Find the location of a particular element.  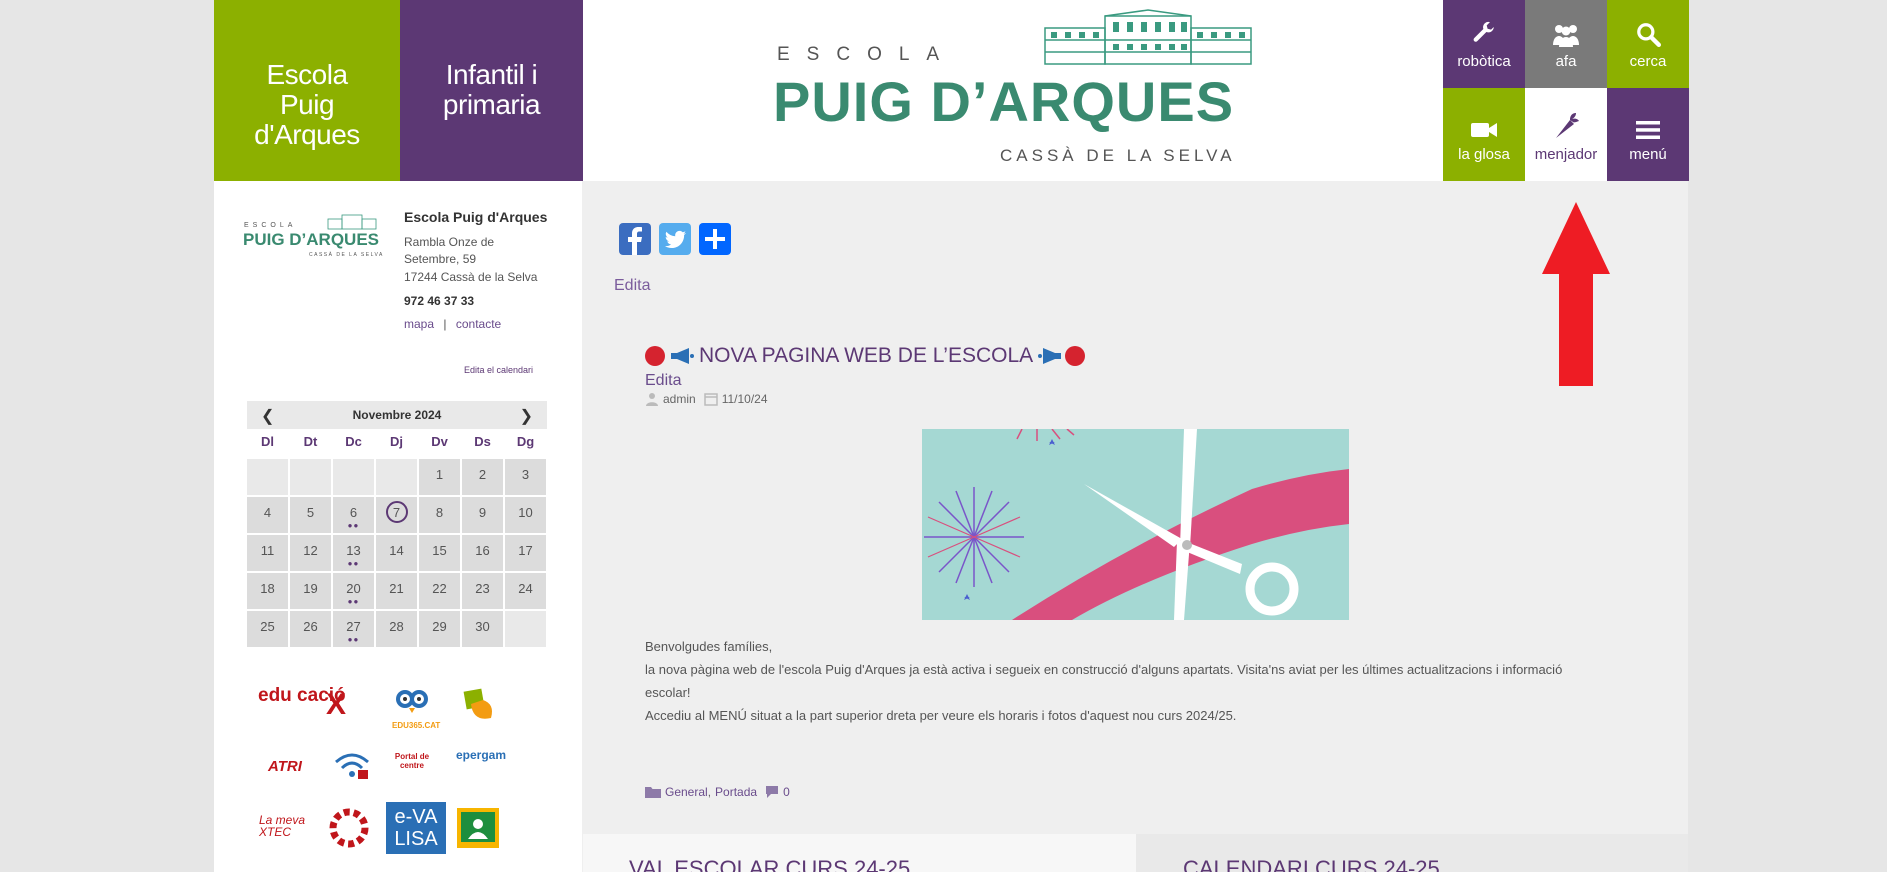

calendar-day: 3 is located at coordinates (525, 477).